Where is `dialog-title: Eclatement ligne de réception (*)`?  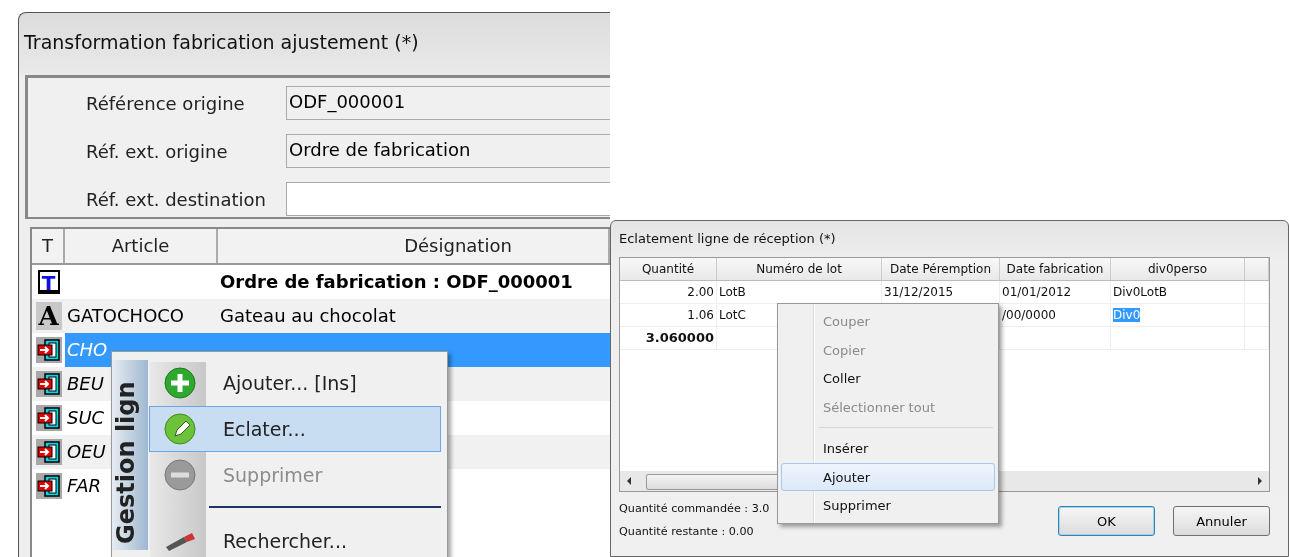
dialog-title: Eclatement ligne de réception (*) is located at coordinates (727, 239).